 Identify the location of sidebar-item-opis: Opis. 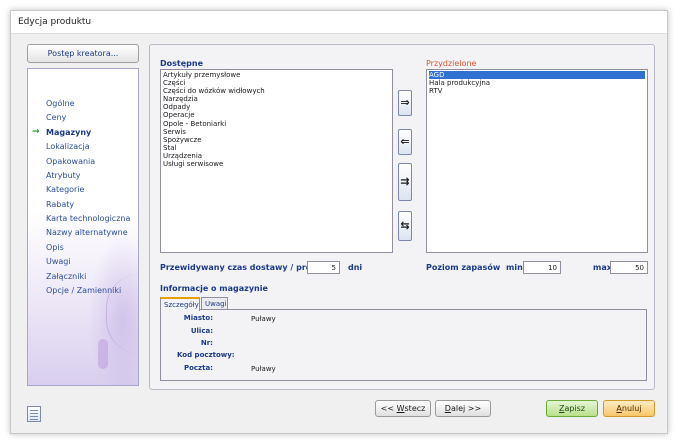
(55, 247).